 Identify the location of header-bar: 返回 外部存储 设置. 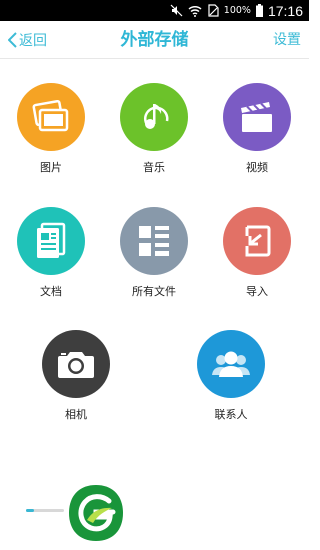
(154, 40).